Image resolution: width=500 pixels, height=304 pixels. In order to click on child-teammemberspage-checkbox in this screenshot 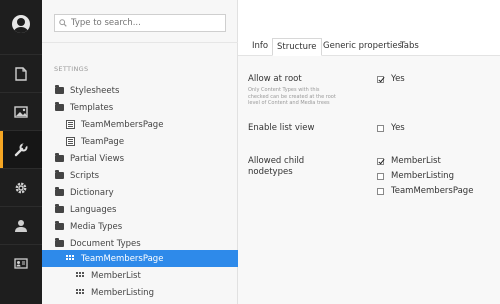, I will do `click(380, 191)`.